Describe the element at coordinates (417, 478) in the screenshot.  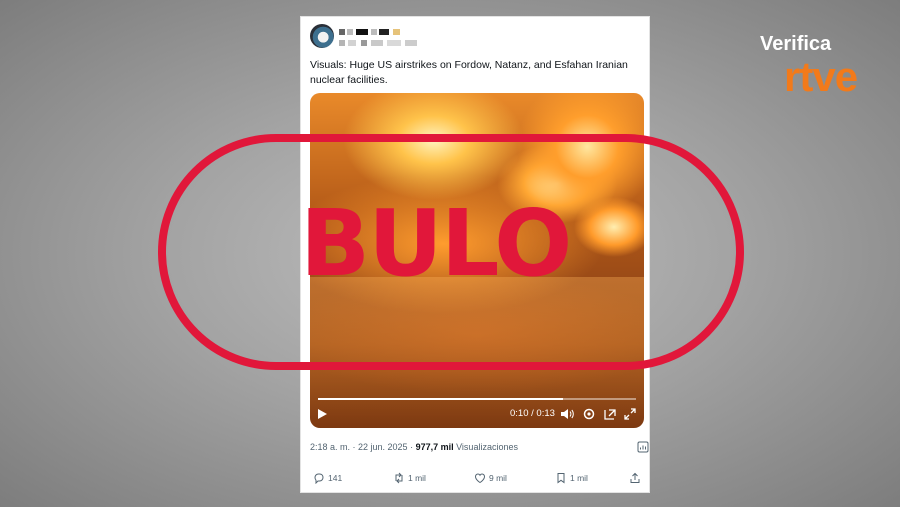
I see `retweet-count: 1 mil` at that location.